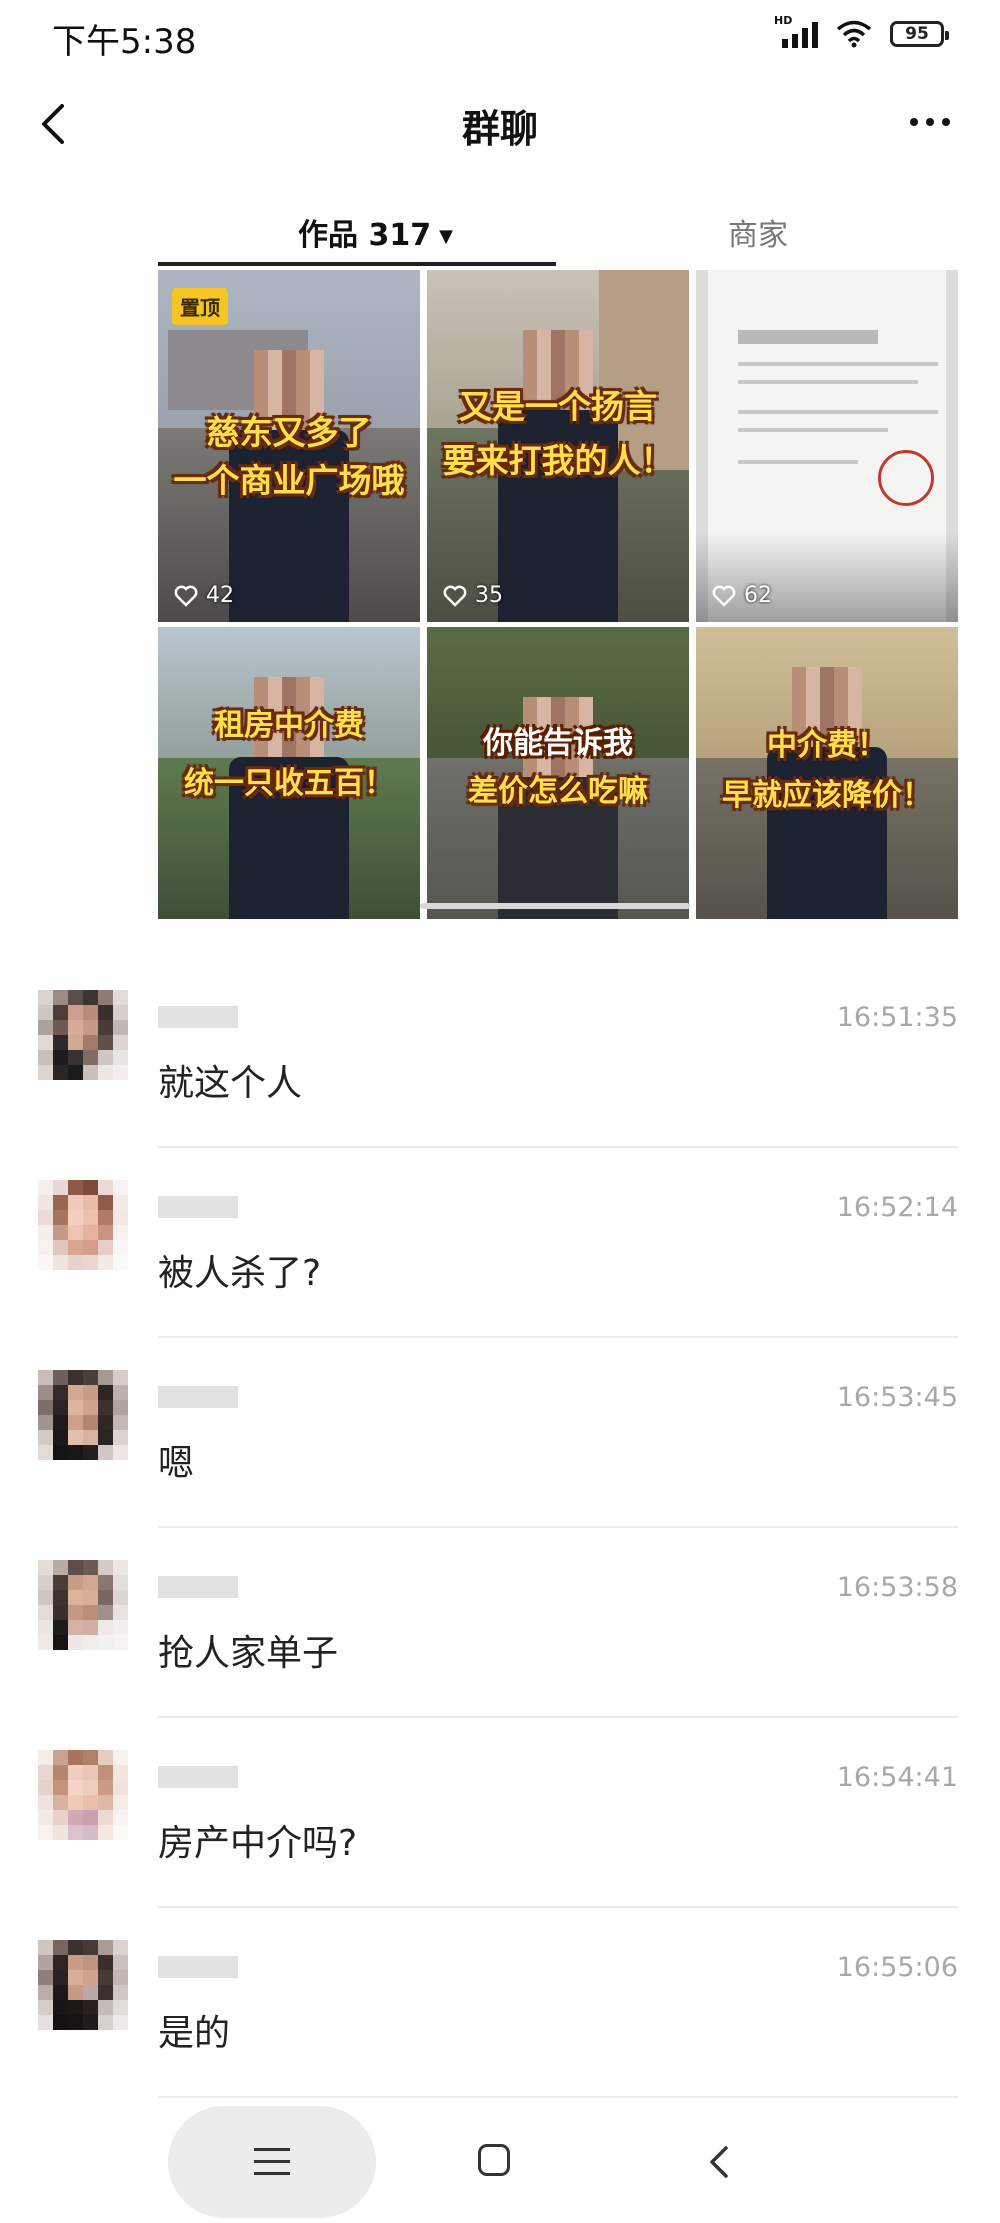 Image resolution: width=1000 pixels, height=2223 pixels. I want to click on video-tile: 置顶 慈东又多了 一个商业广场哦 42, so click(289, 446).